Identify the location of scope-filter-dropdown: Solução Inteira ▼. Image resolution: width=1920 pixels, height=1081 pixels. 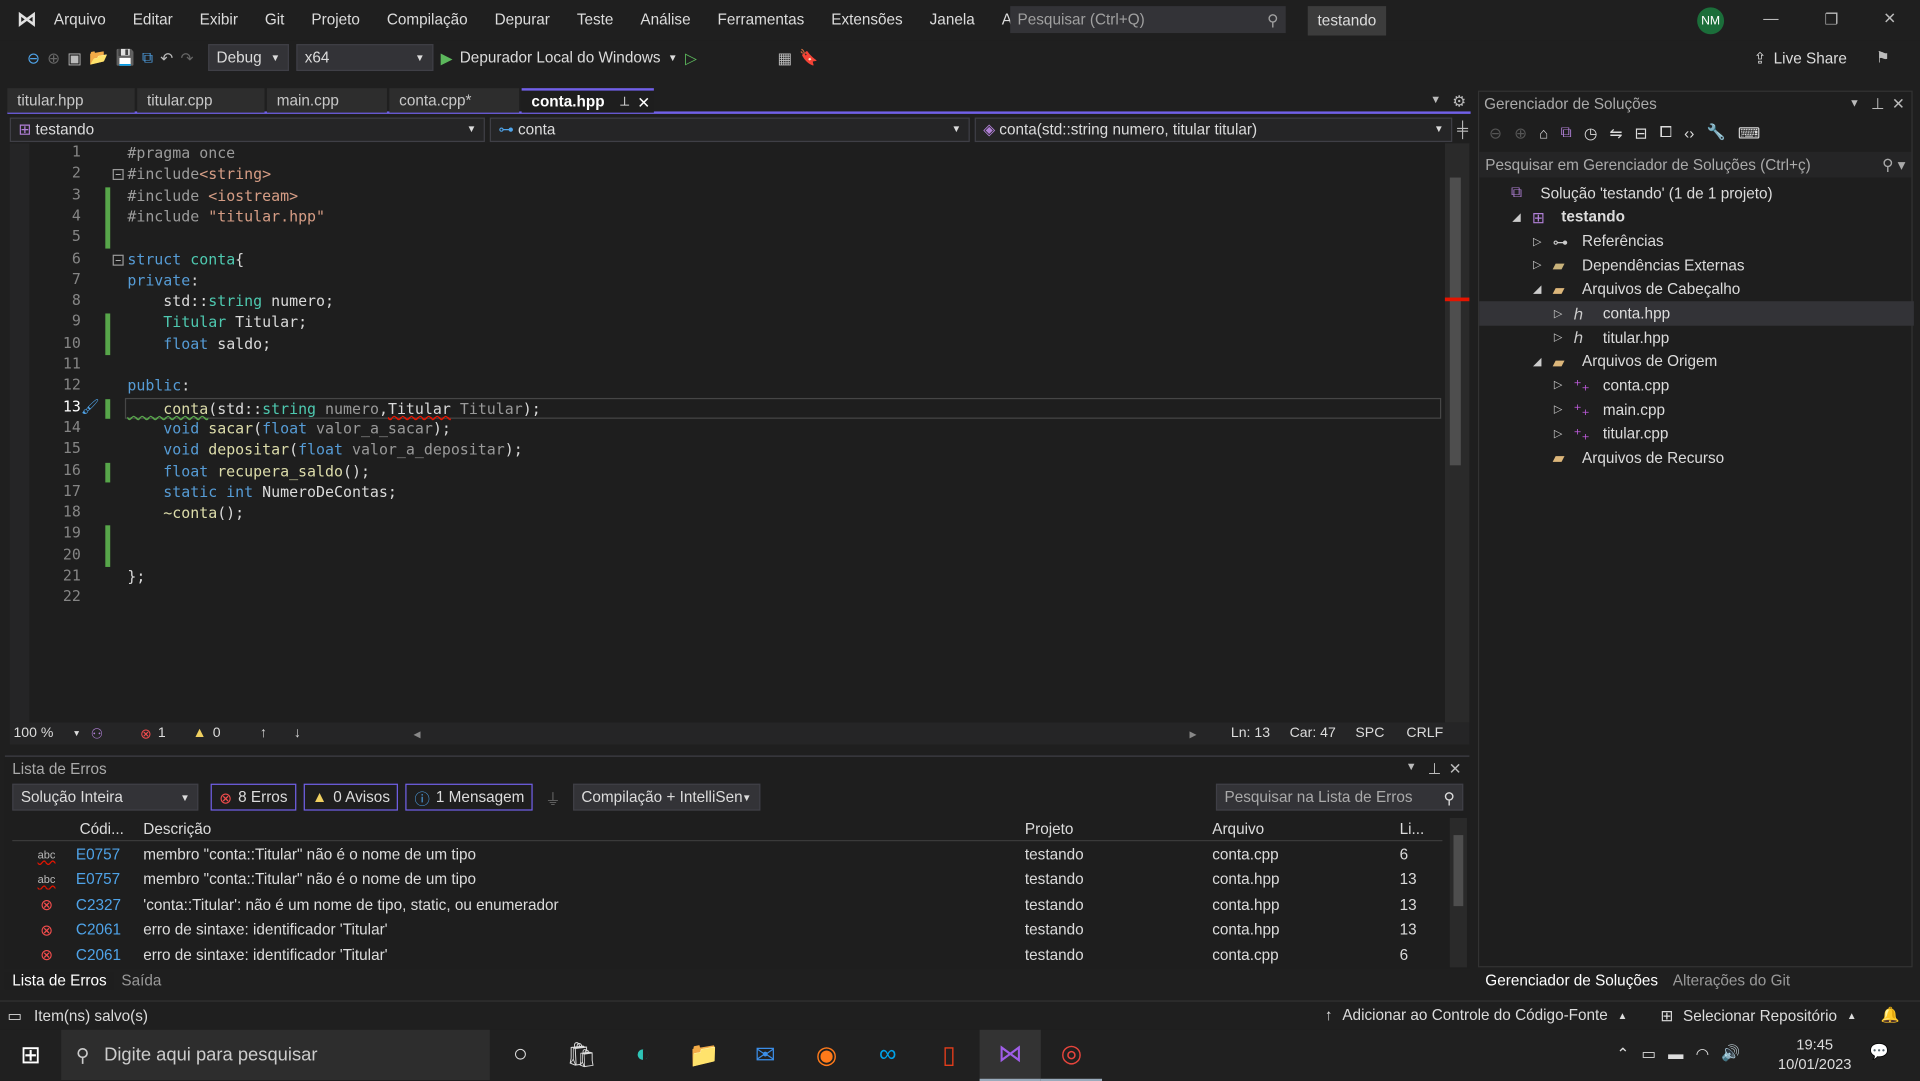
(105, 797).